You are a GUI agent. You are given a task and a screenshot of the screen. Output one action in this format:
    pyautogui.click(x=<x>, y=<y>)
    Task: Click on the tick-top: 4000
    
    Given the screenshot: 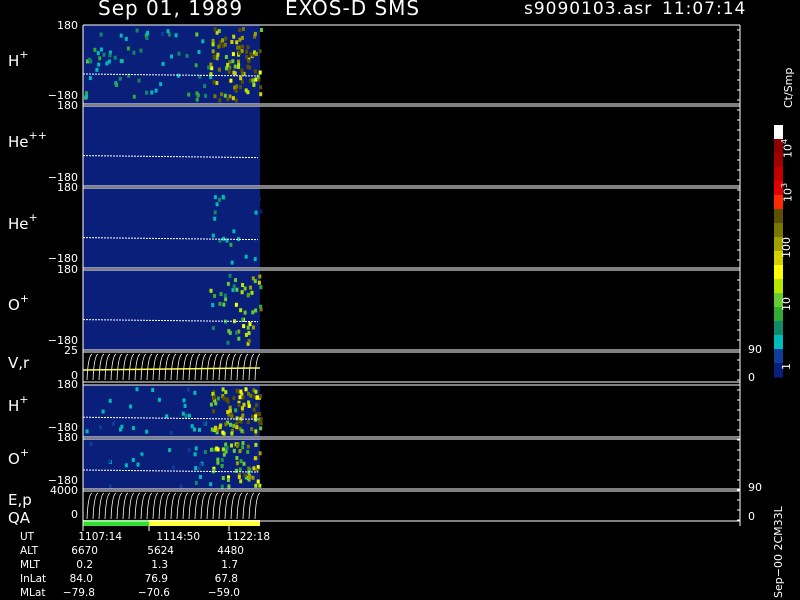 What is the action you would take?
    pyautogui.click(x=64, y=490)
    